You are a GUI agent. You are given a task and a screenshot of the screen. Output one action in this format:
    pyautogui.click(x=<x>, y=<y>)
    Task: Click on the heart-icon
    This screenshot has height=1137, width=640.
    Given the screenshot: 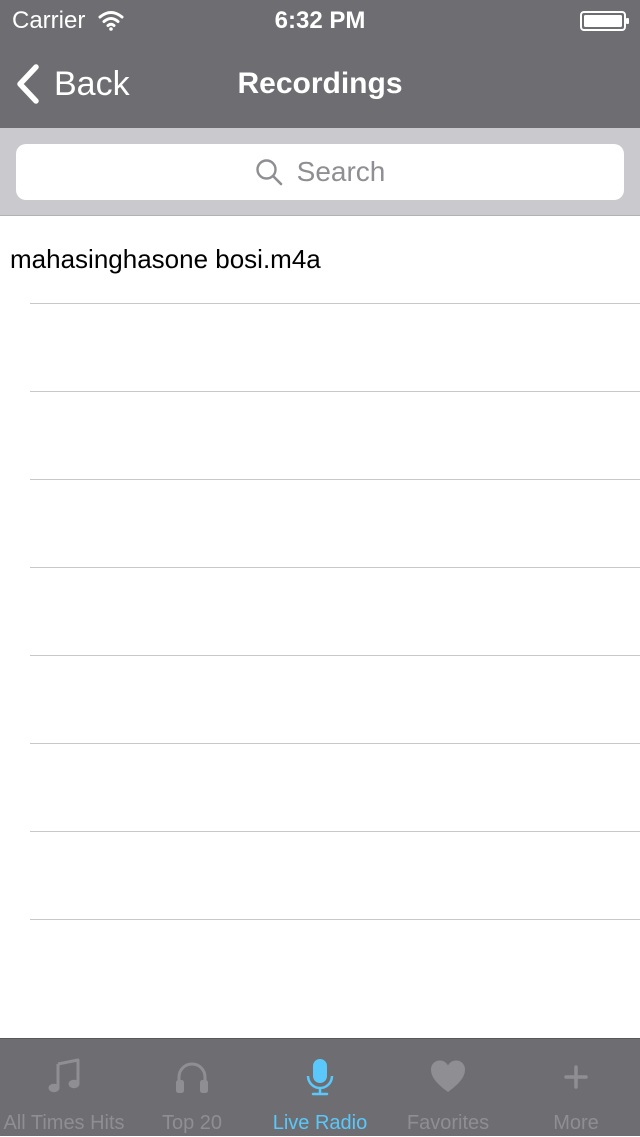 What is the action you would take?
    pyautogui.click(x=448, y=1076)
    